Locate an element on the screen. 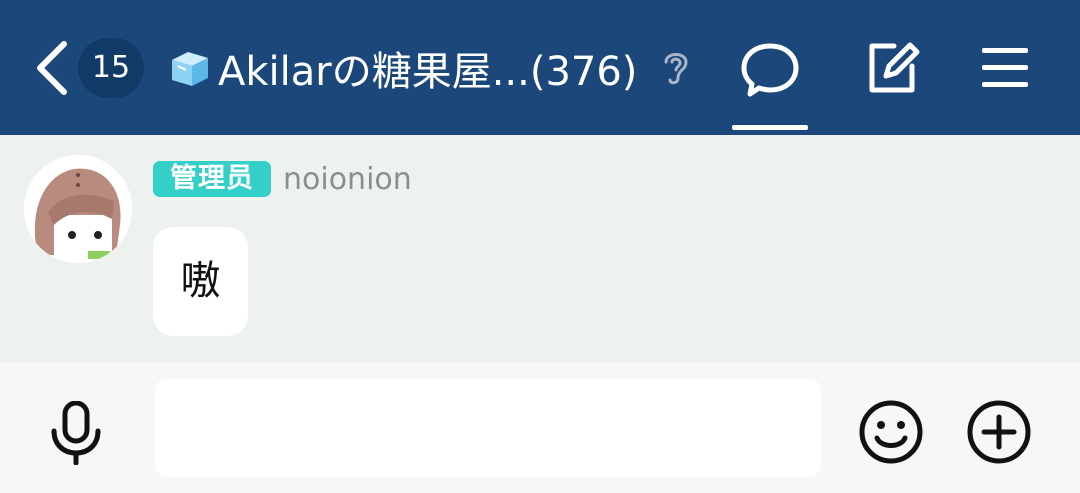  avatar is located at coordinates (78, 209).